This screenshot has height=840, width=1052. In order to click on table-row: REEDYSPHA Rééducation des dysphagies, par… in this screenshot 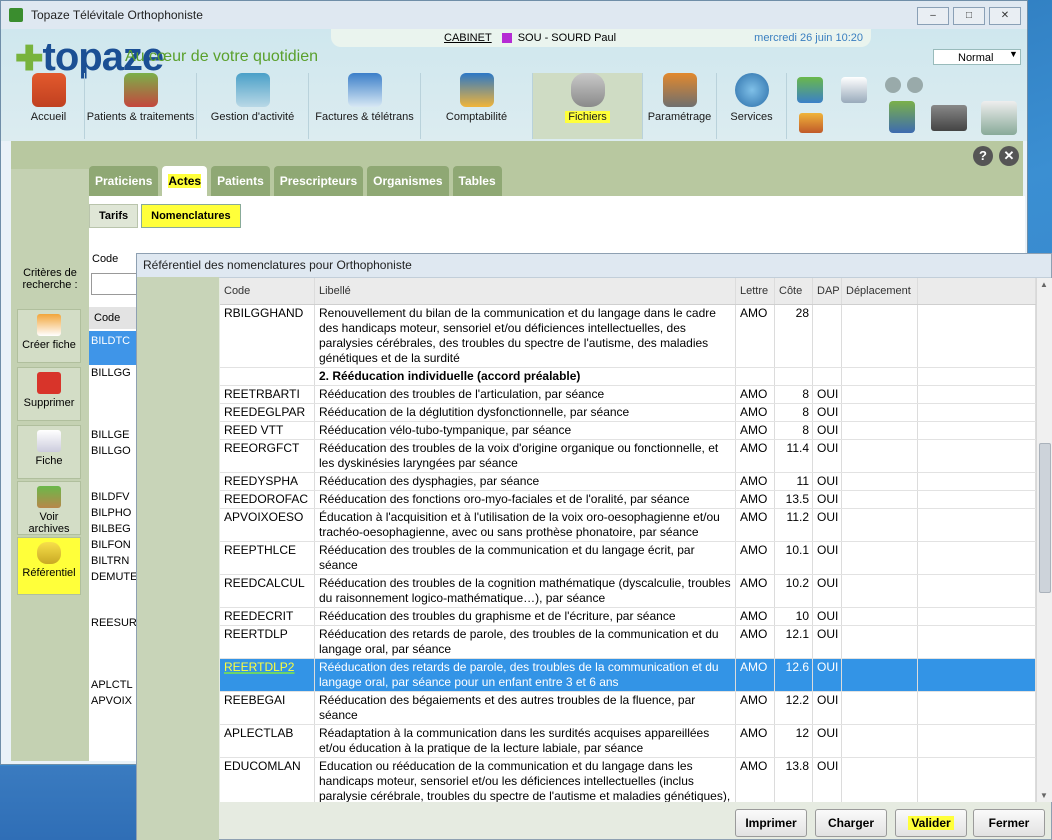, I will do `click(628, 482)`.